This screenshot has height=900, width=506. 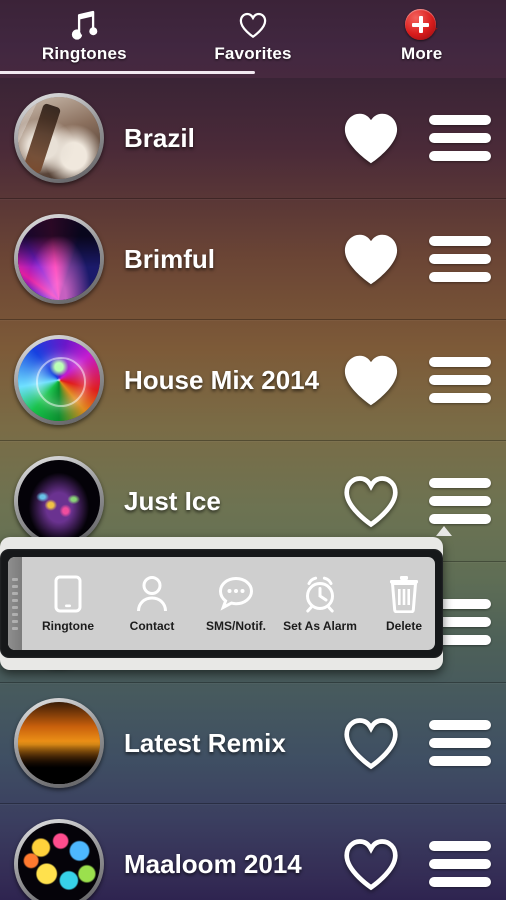 I want to click on alarm-clock-icon, so click(x=320, y=594).